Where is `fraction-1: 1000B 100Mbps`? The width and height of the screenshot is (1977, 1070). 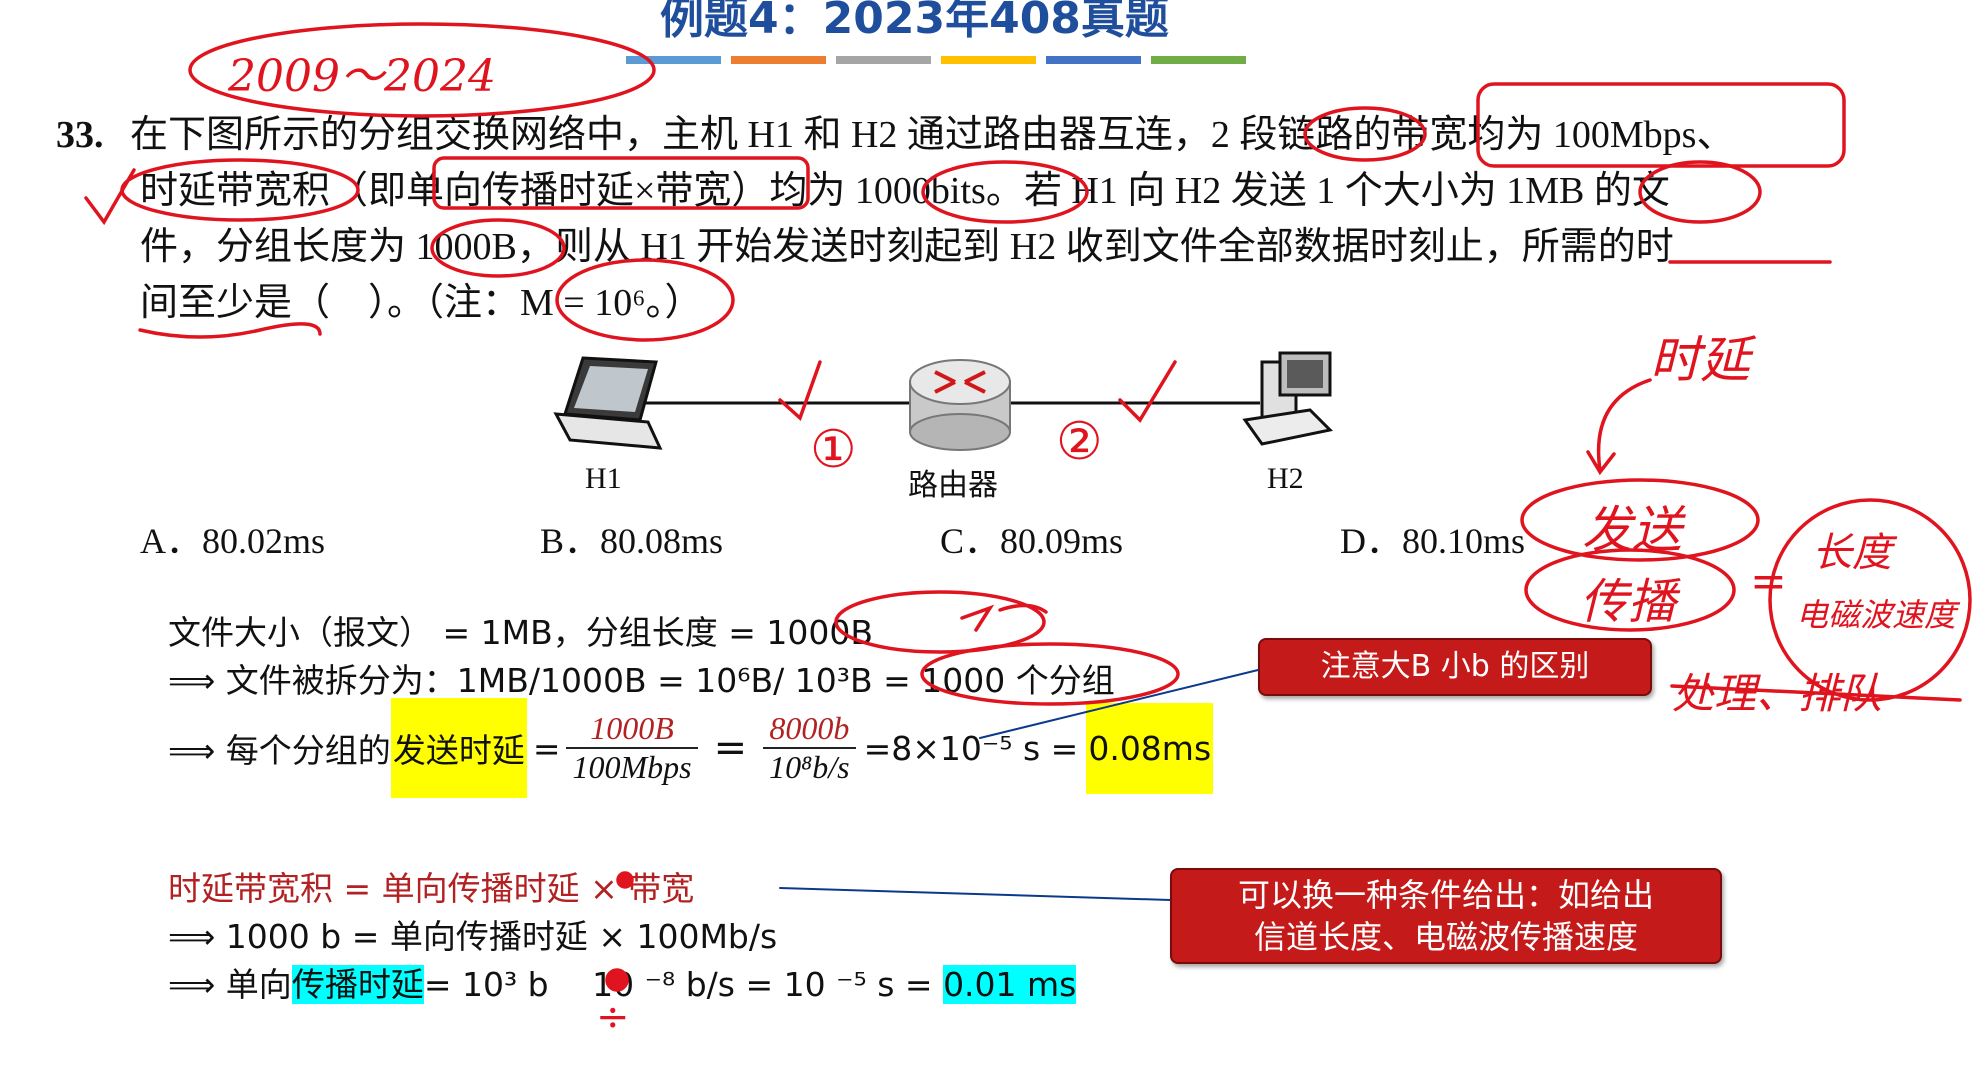
fraction-1: 1000B 100Mbps is located at coordinates (632, 748).